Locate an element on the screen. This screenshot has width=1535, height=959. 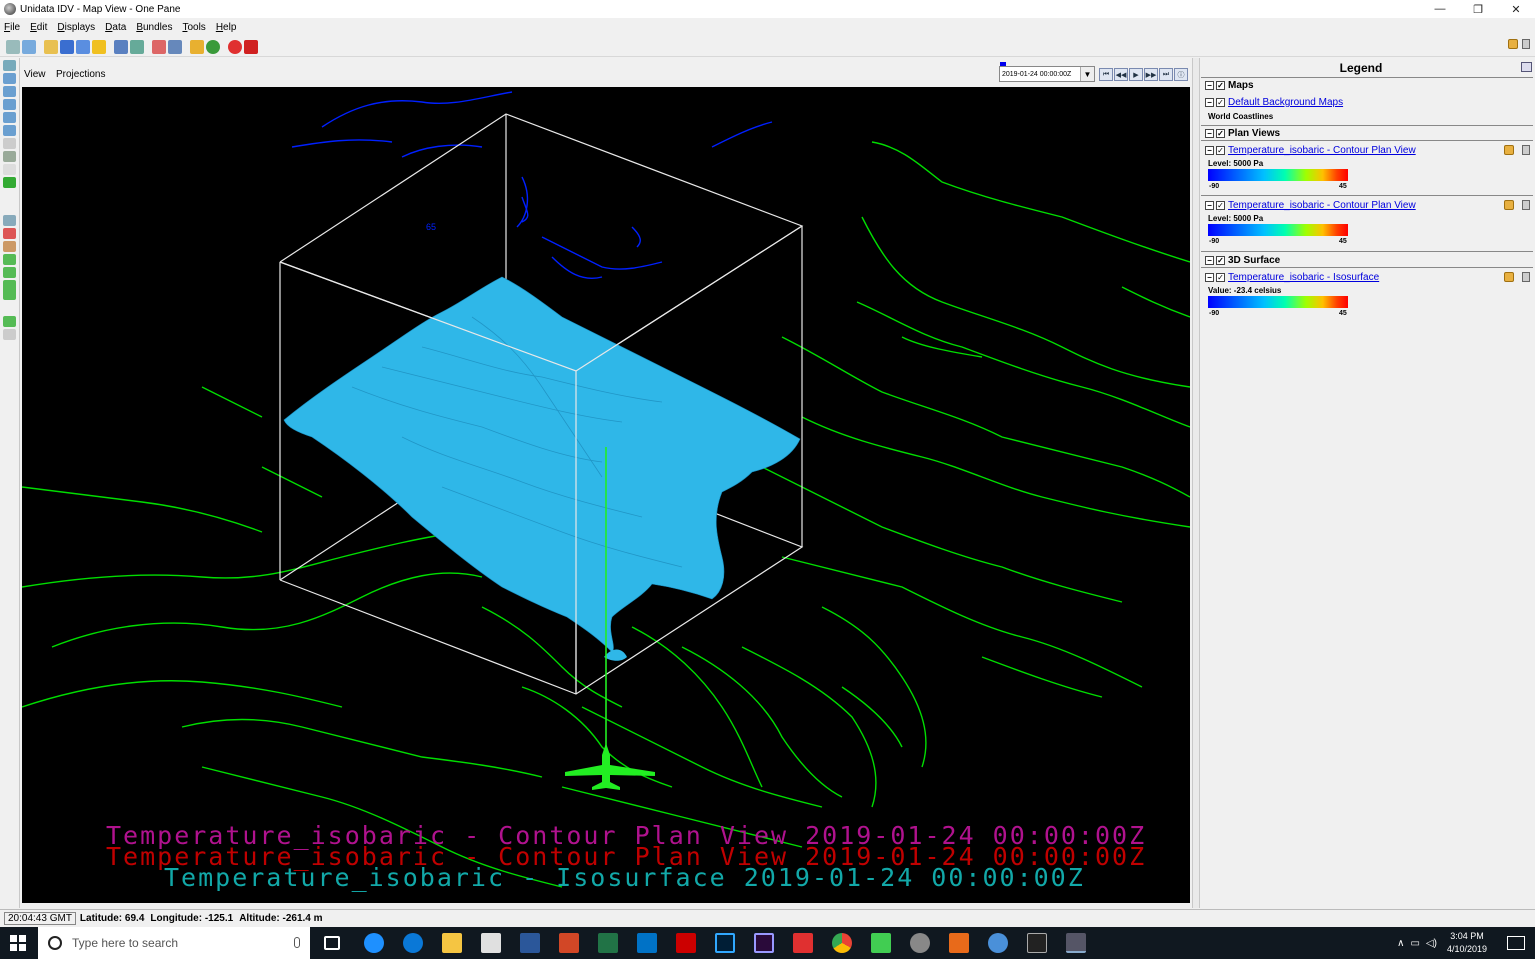
volume-icon: ◁) is located at coordinates (1431, 943).